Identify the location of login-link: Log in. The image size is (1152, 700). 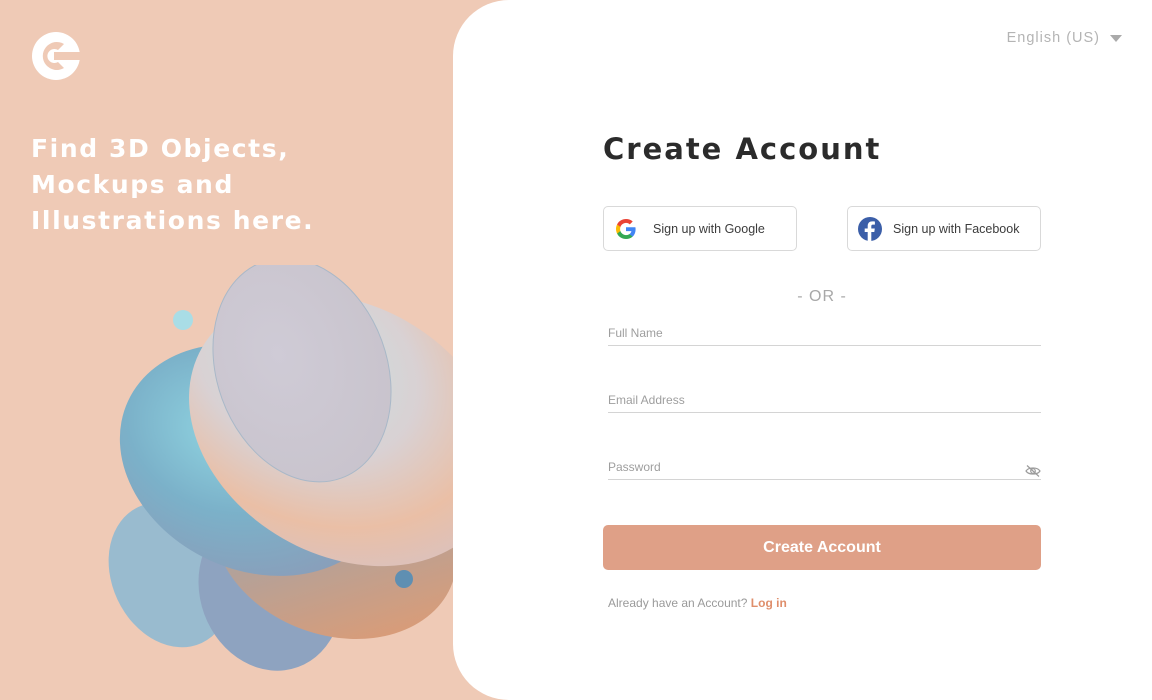
(769, 603).